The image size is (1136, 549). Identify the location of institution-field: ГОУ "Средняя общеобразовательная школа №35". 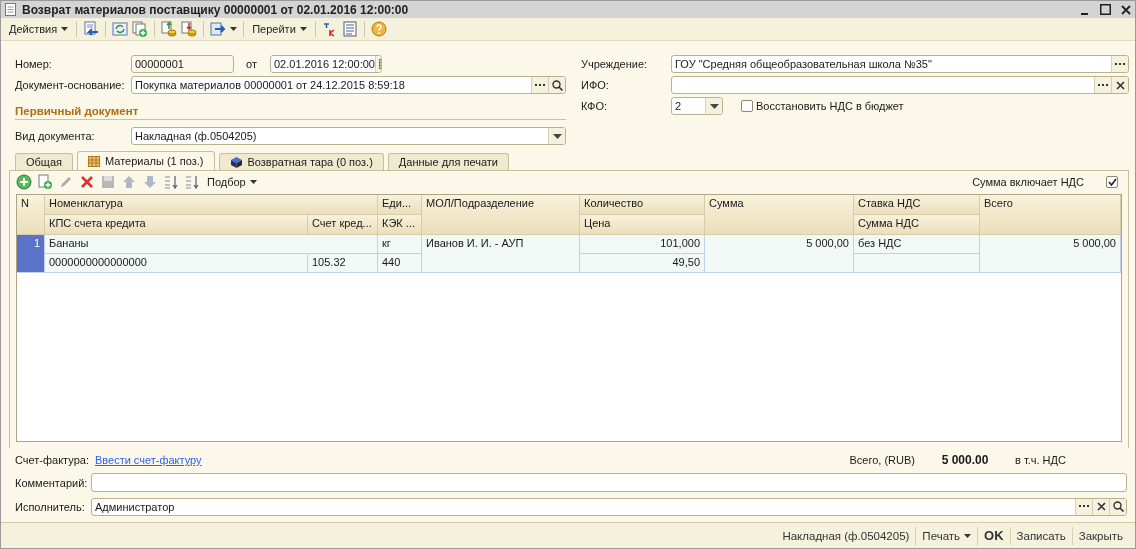
(900, 64).